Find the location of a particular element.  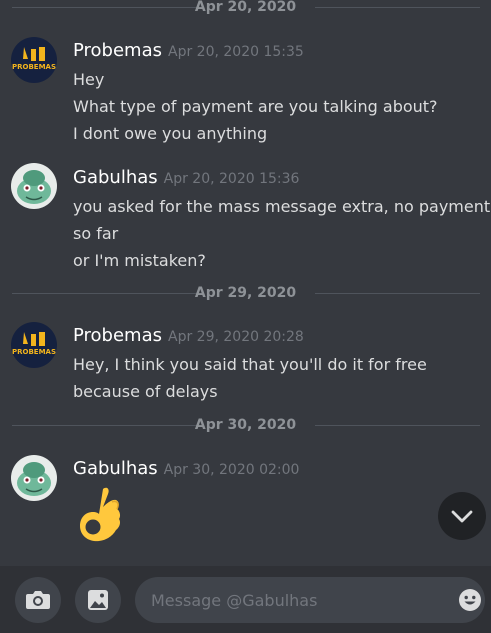

date-divider: Apr 20, 2020 is located at coordinates (245, 8).